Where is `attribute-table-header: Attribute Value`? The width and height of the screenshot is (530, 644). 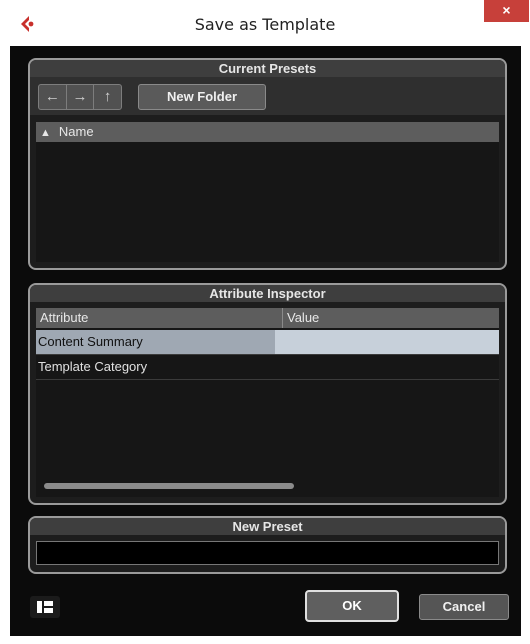 attribute-table-header: Attribute Value is located at coordinates (267, 318).